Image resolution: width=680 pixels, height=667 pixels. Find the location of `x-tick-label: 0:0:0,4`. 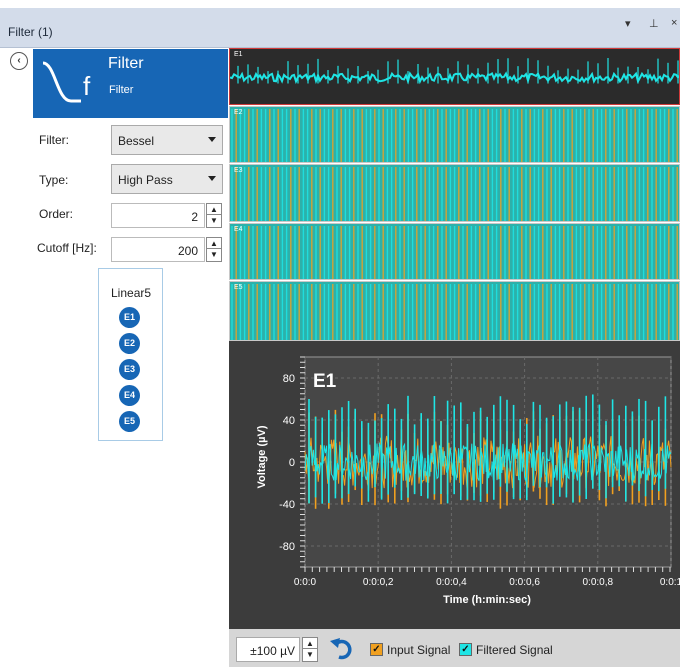

x-tick-label: 0:0:0,4 is located at coordinates (451, 582).